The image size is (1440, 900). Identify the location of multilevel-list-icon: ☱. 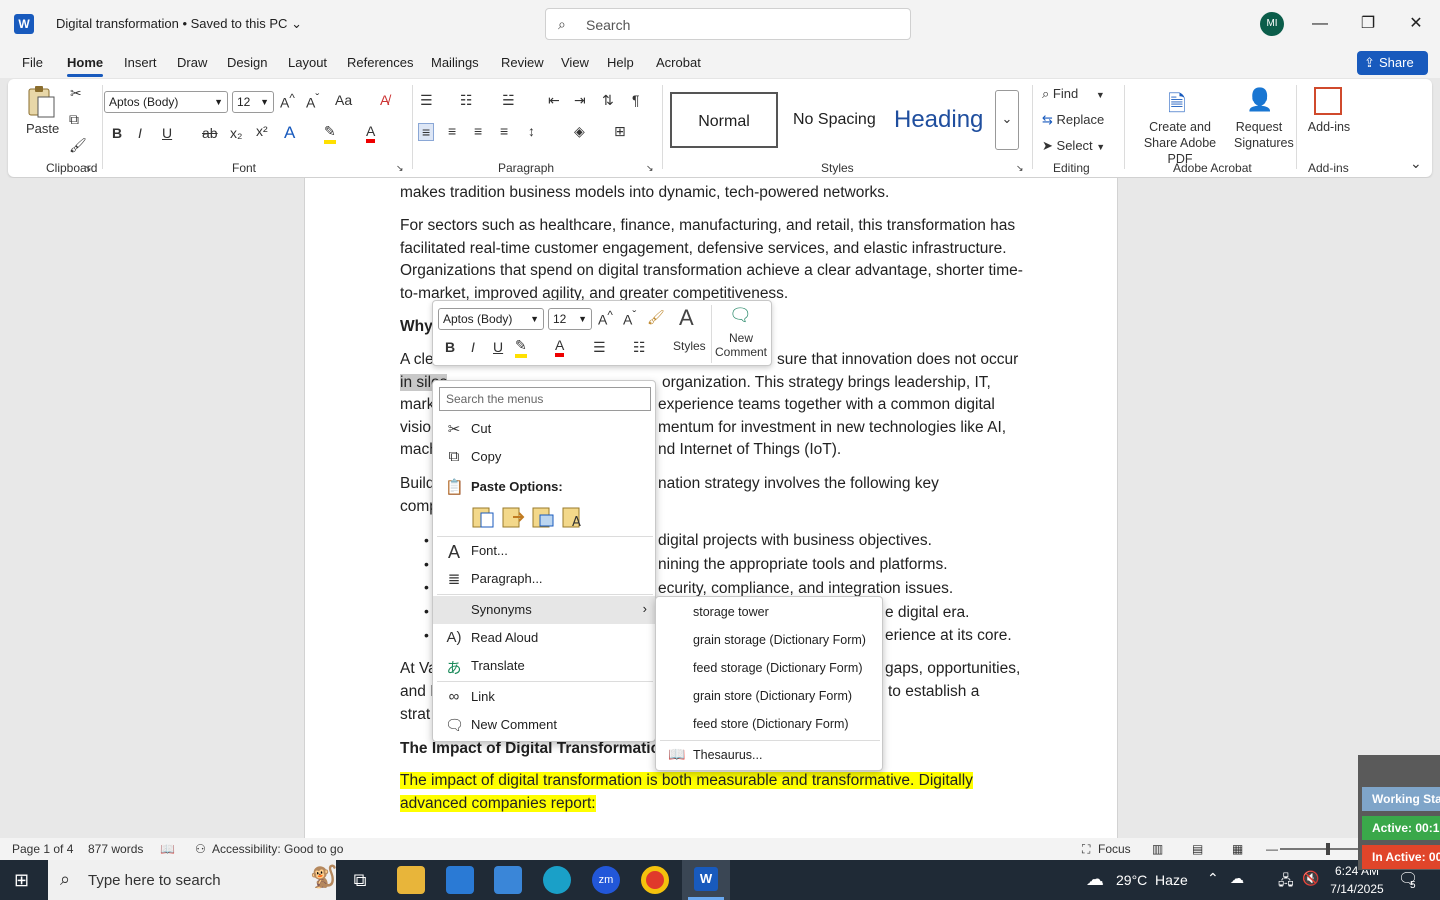
(508, 100).